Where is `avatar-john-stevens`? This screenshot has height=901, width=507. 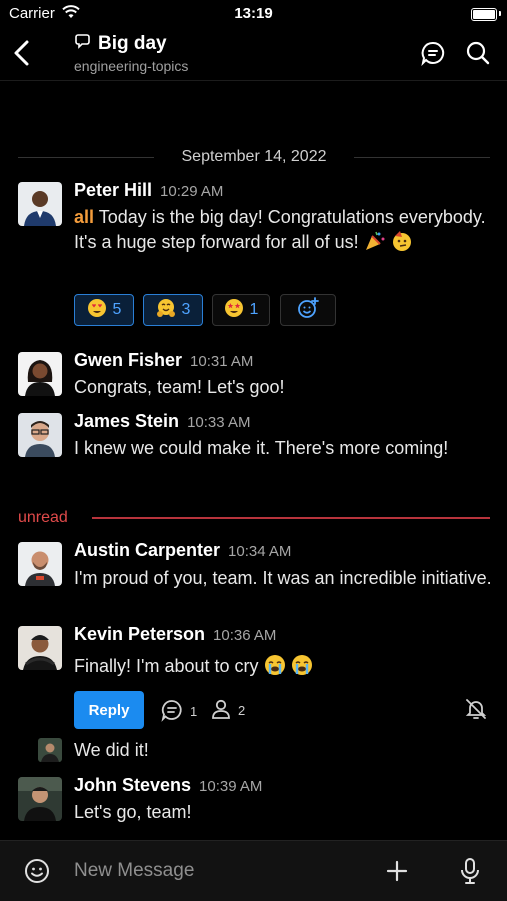 avatar-john-stevens is located at coordinates (40, 799).